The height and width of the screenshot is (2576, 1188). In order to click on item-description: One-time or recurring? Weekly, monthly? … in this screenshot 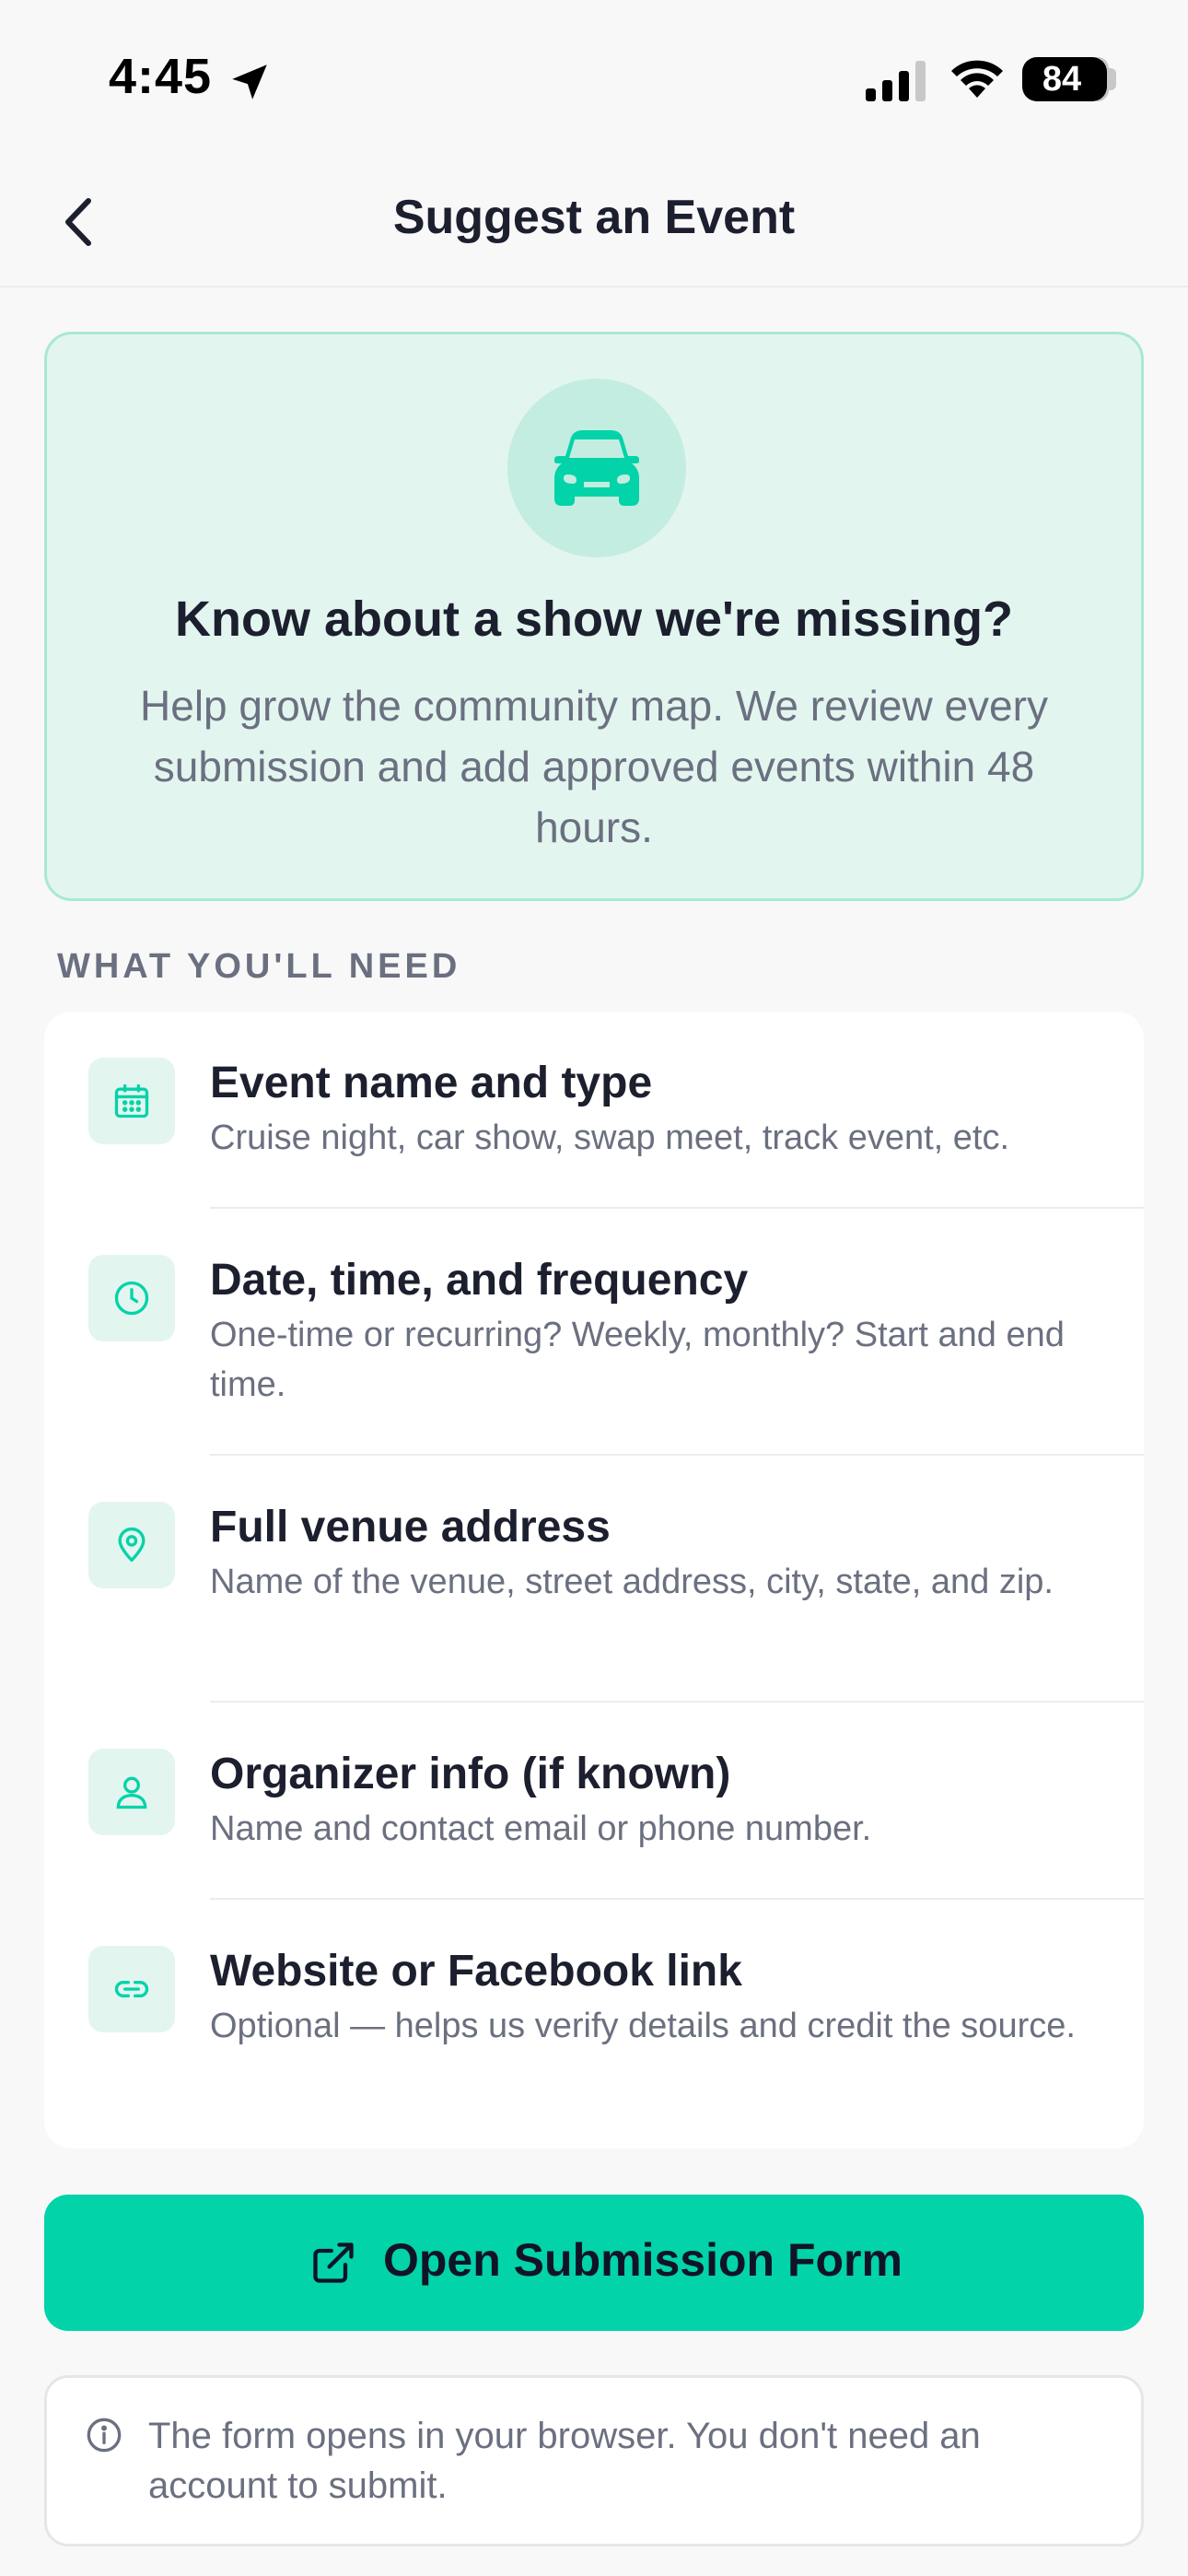, I will do `click(637, 1360)`.